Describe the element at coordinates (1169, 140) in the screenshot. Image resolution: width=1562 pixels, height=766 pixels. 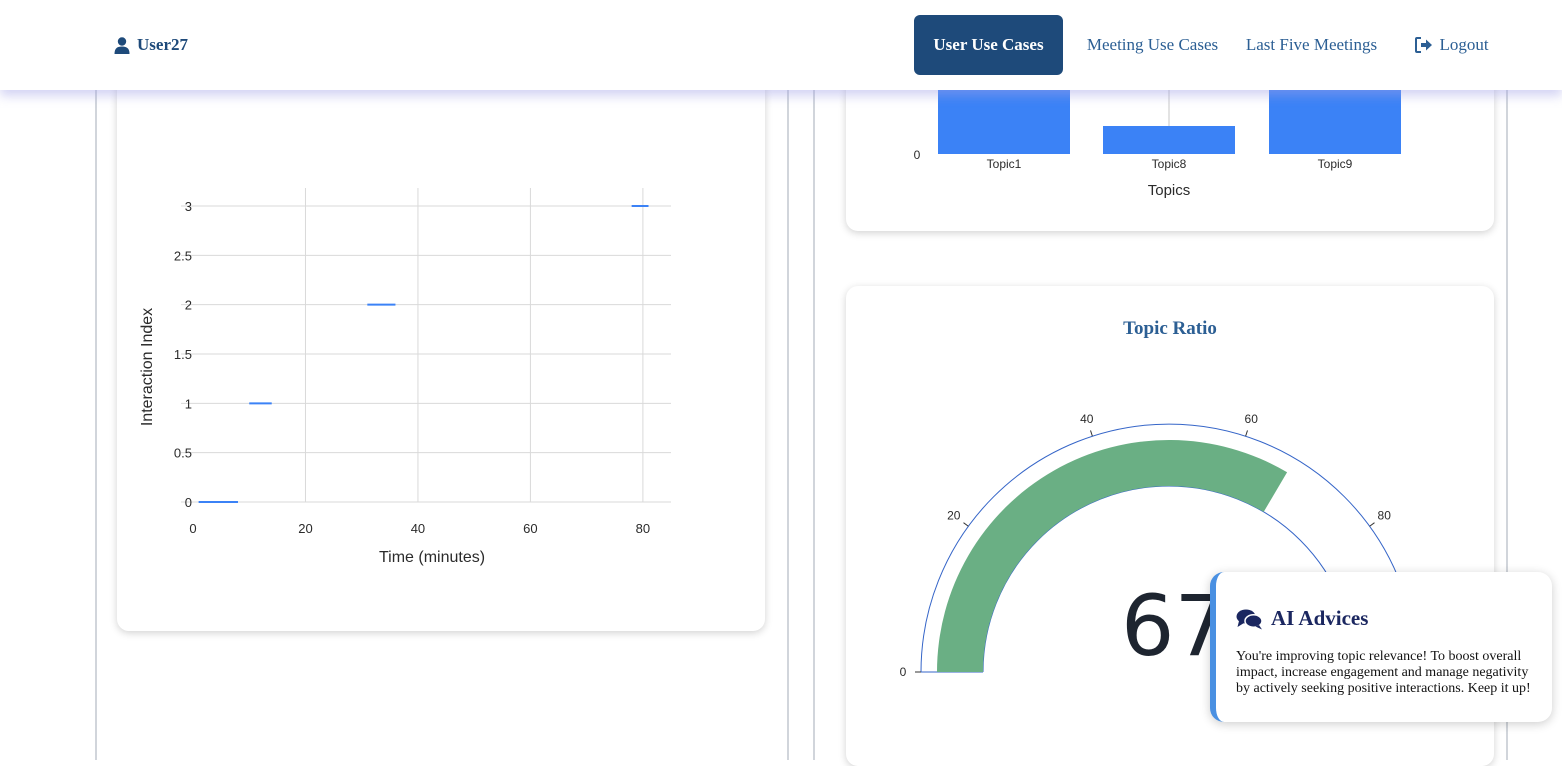
I see `bar-topic8` at that location.